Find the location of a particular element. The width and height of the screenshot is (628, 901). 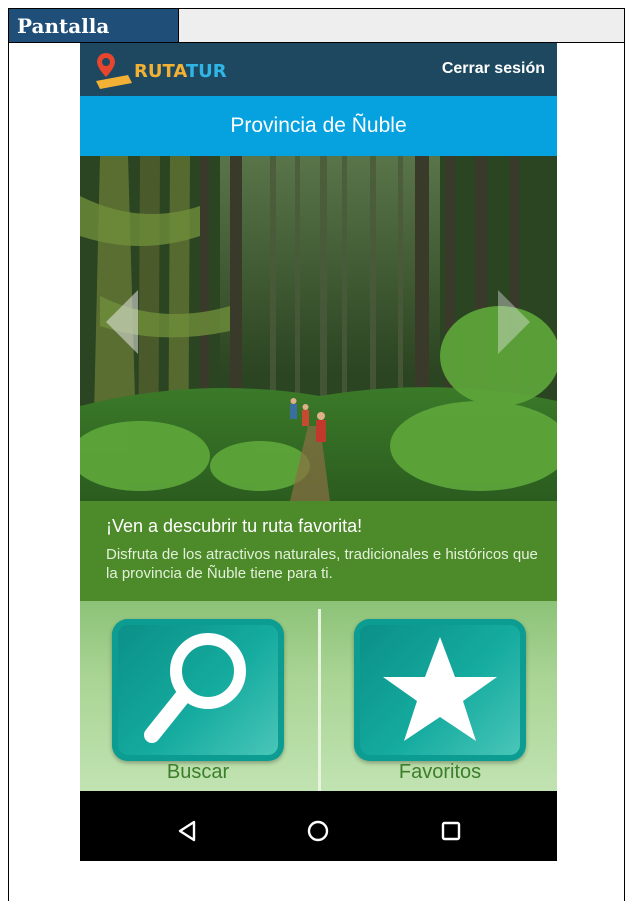

favorites-label: Favoritos is located at coordinates (440, 772).